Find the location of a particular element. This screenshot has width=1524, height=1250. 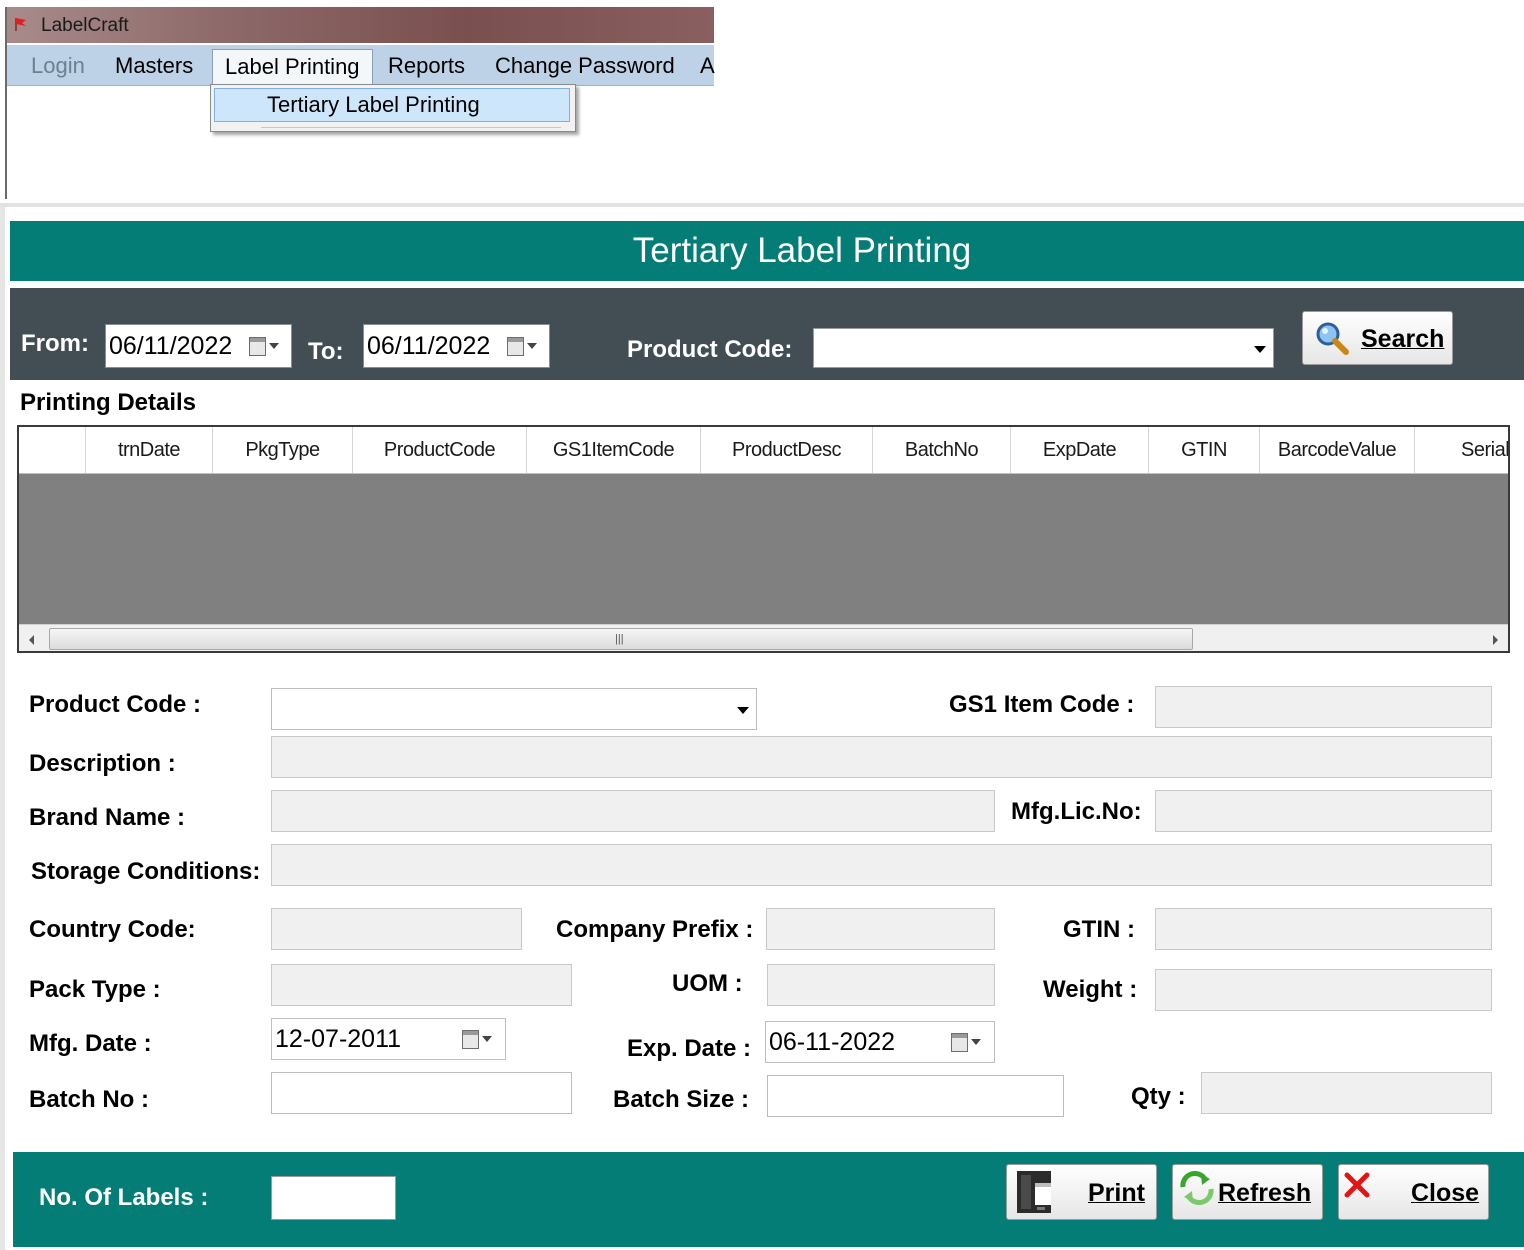

menu-reports: Reports is located at coordinates (426, 66).